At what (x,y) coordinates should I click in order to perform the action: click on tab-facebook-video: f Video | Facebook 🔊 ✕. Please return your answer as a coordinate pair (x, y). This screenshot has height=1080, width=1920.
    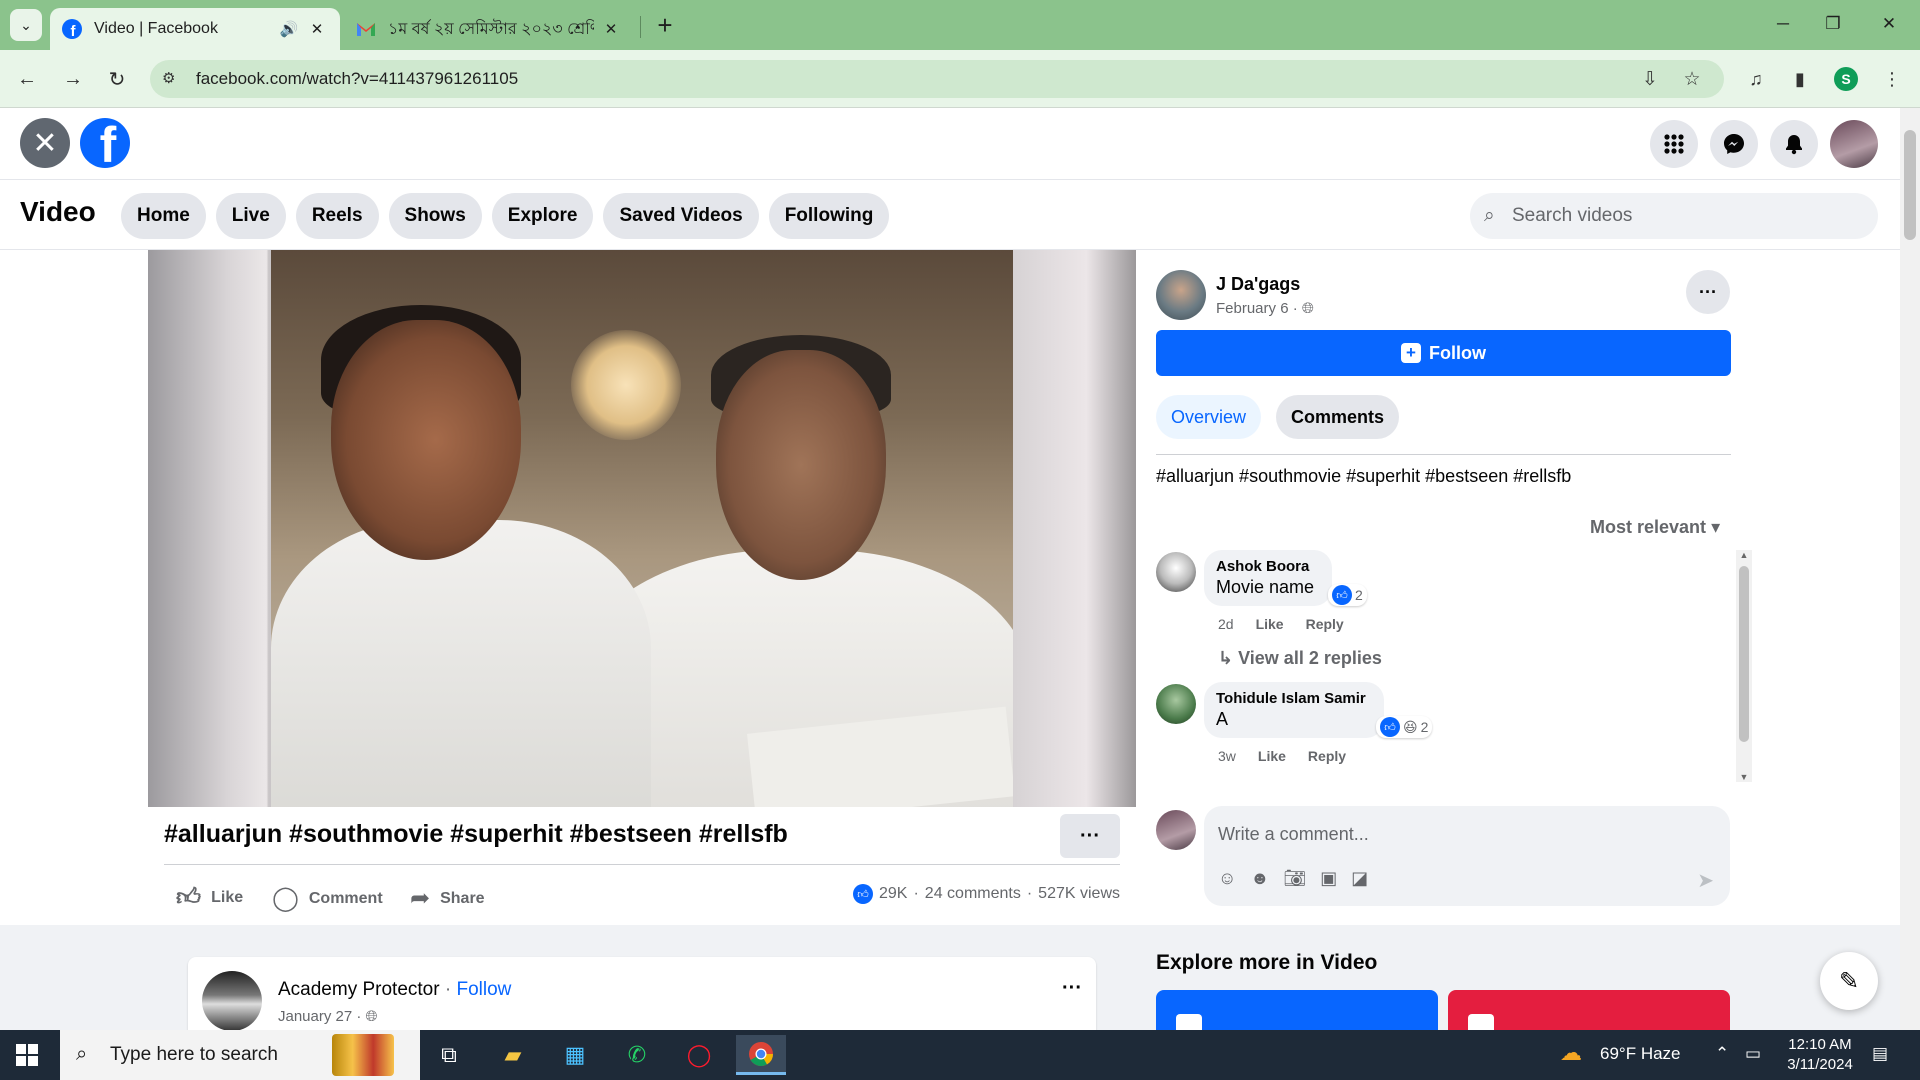
    Looking at the image, I should click on (195, 29).